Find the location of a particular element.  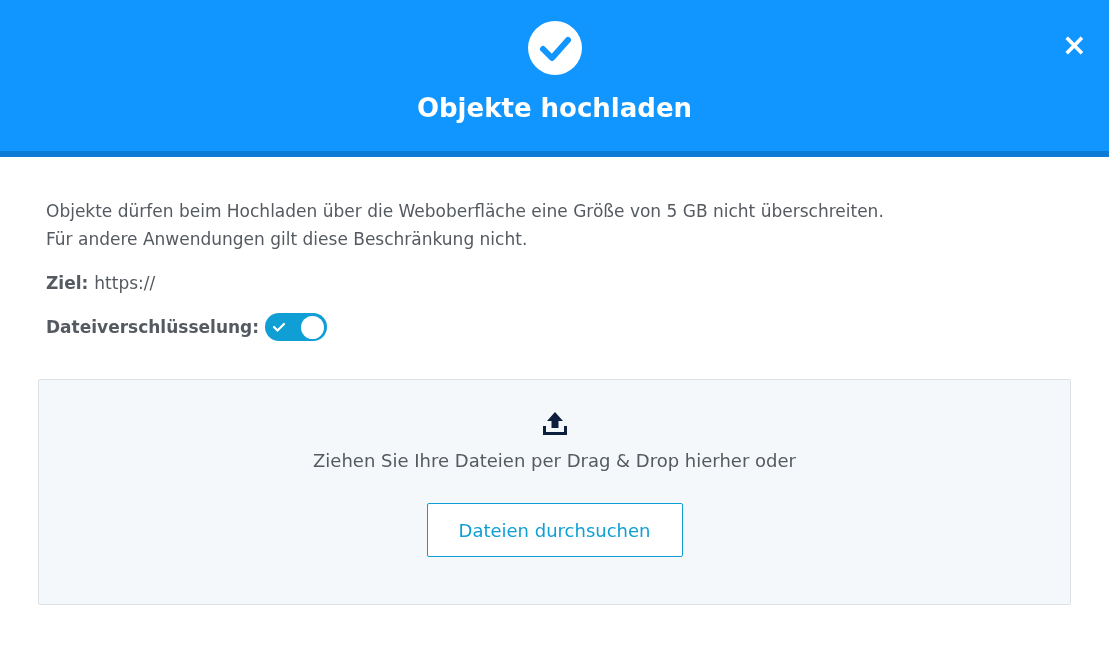

browse-button: Dateien durchsuchen is located at coordinates (554, 530).